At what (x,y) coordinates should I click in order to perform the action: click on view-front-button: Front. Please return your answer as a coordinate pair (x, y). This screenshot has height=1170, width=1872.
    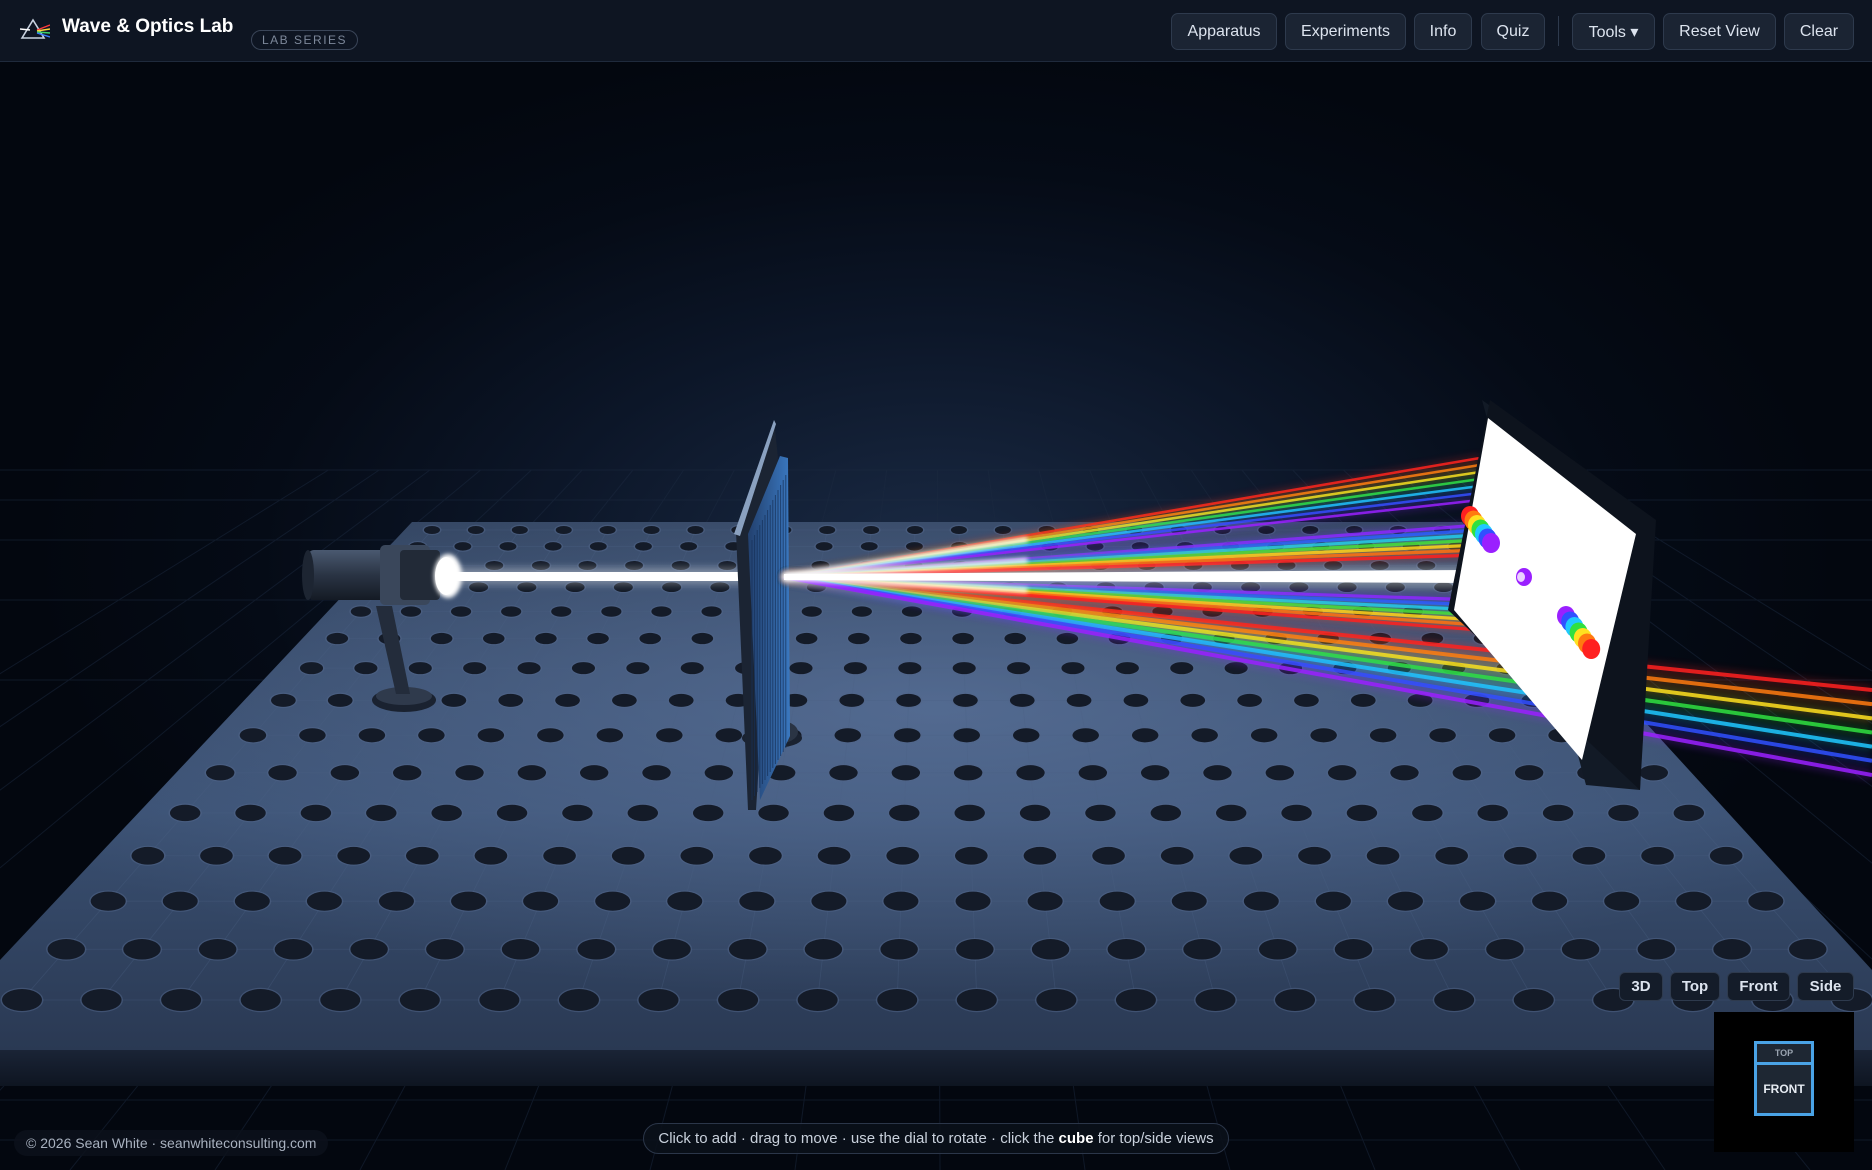
    Looking at the image, I should click on (1758, 986).